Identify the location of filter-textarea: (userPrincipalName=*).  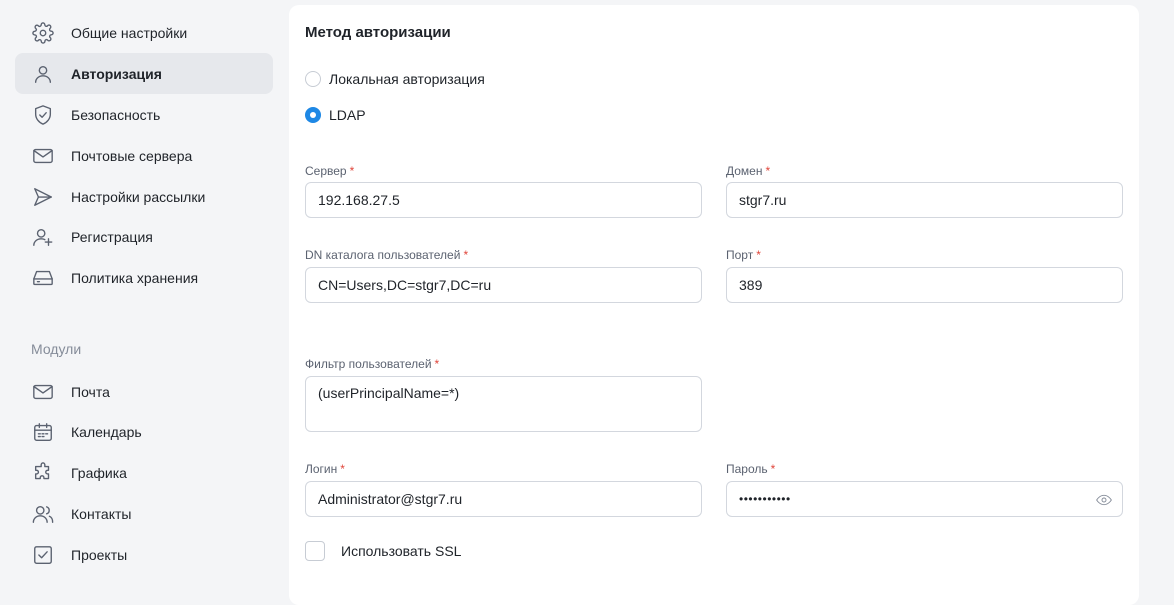
(503, 404).